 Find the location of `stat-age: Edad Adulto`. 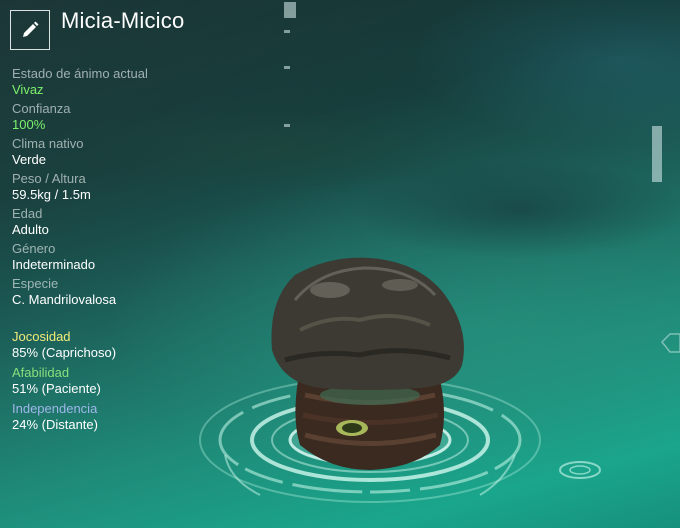

stat-age: Edad Adulto is located at coordinates (112, 222).